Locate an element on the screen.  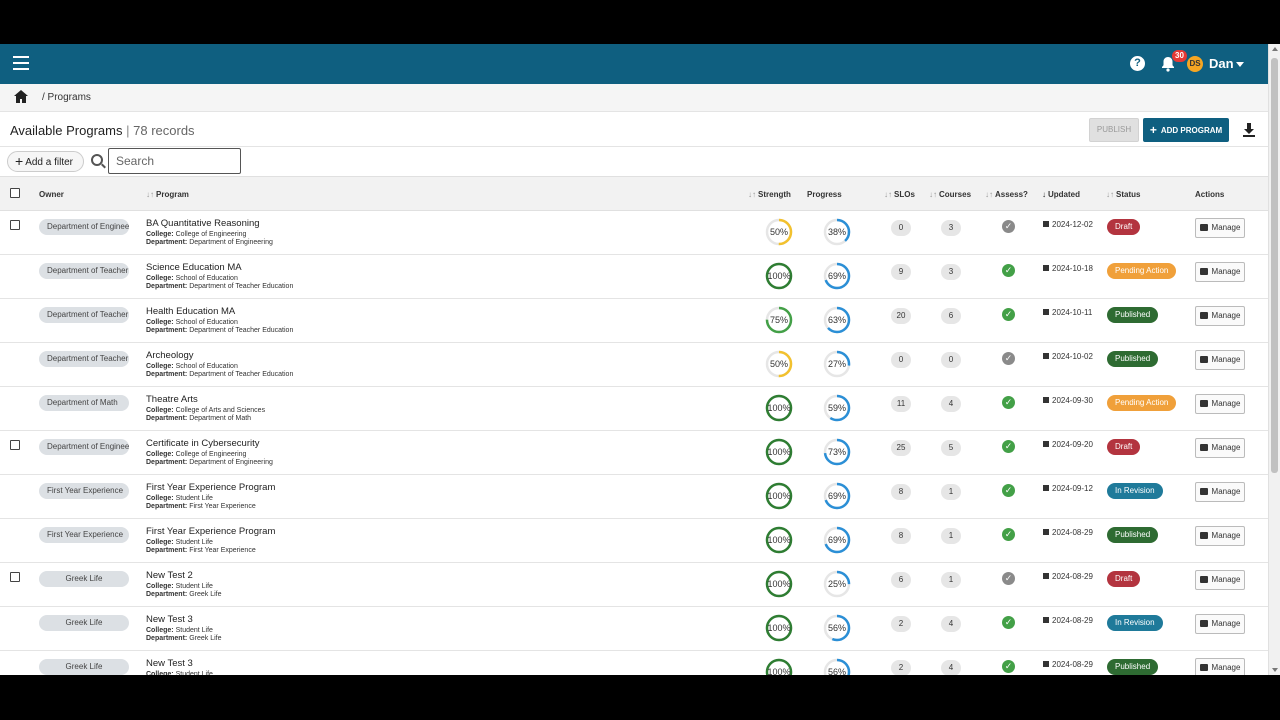
column-status: ↓↑ Status is located at coordinates (1123, 194).